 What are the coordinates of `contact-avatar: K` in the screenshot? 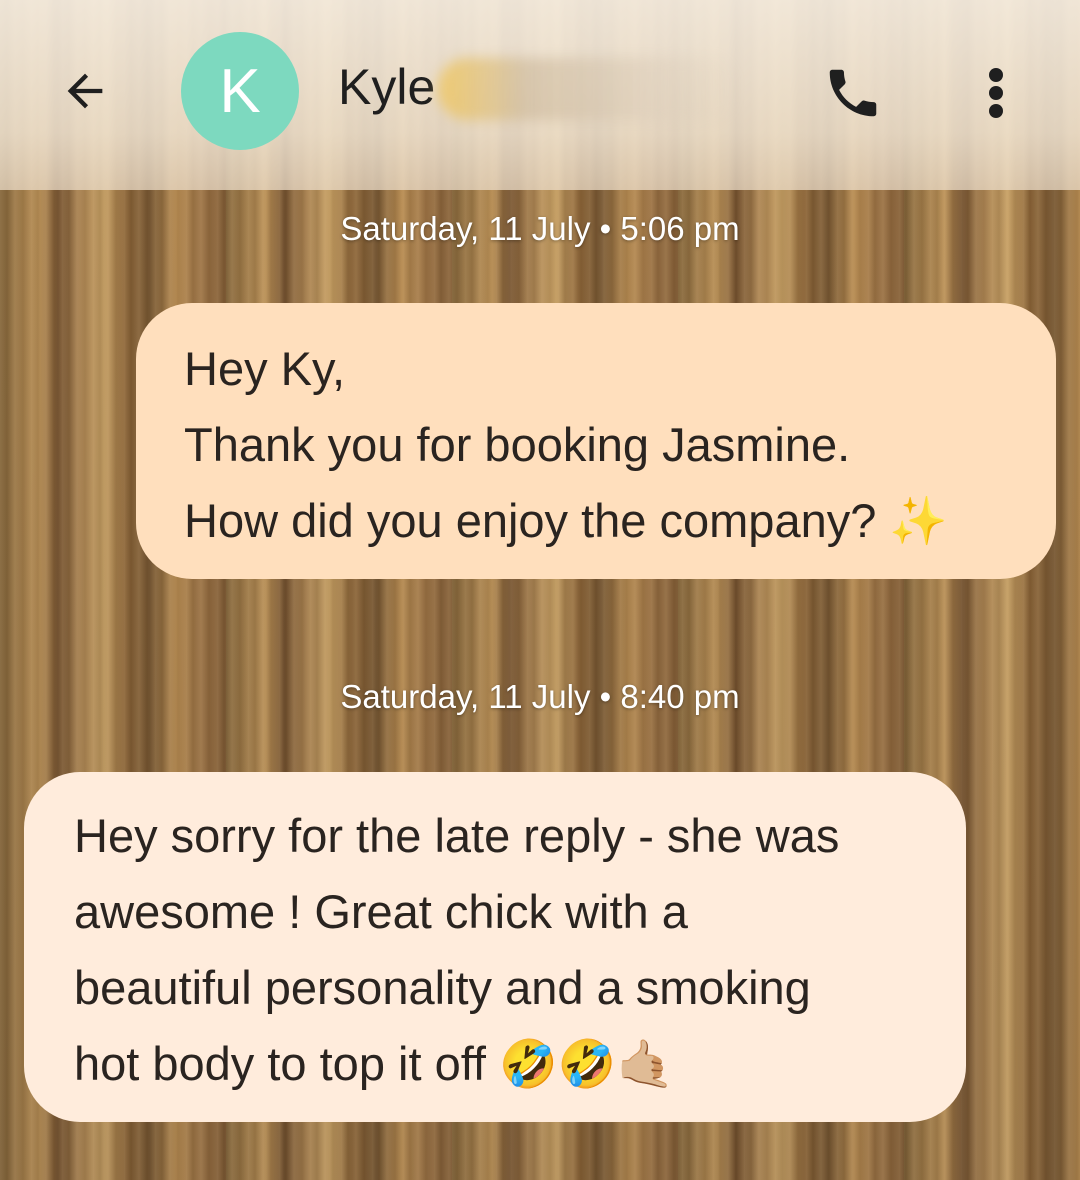 It's located at (240, 91).